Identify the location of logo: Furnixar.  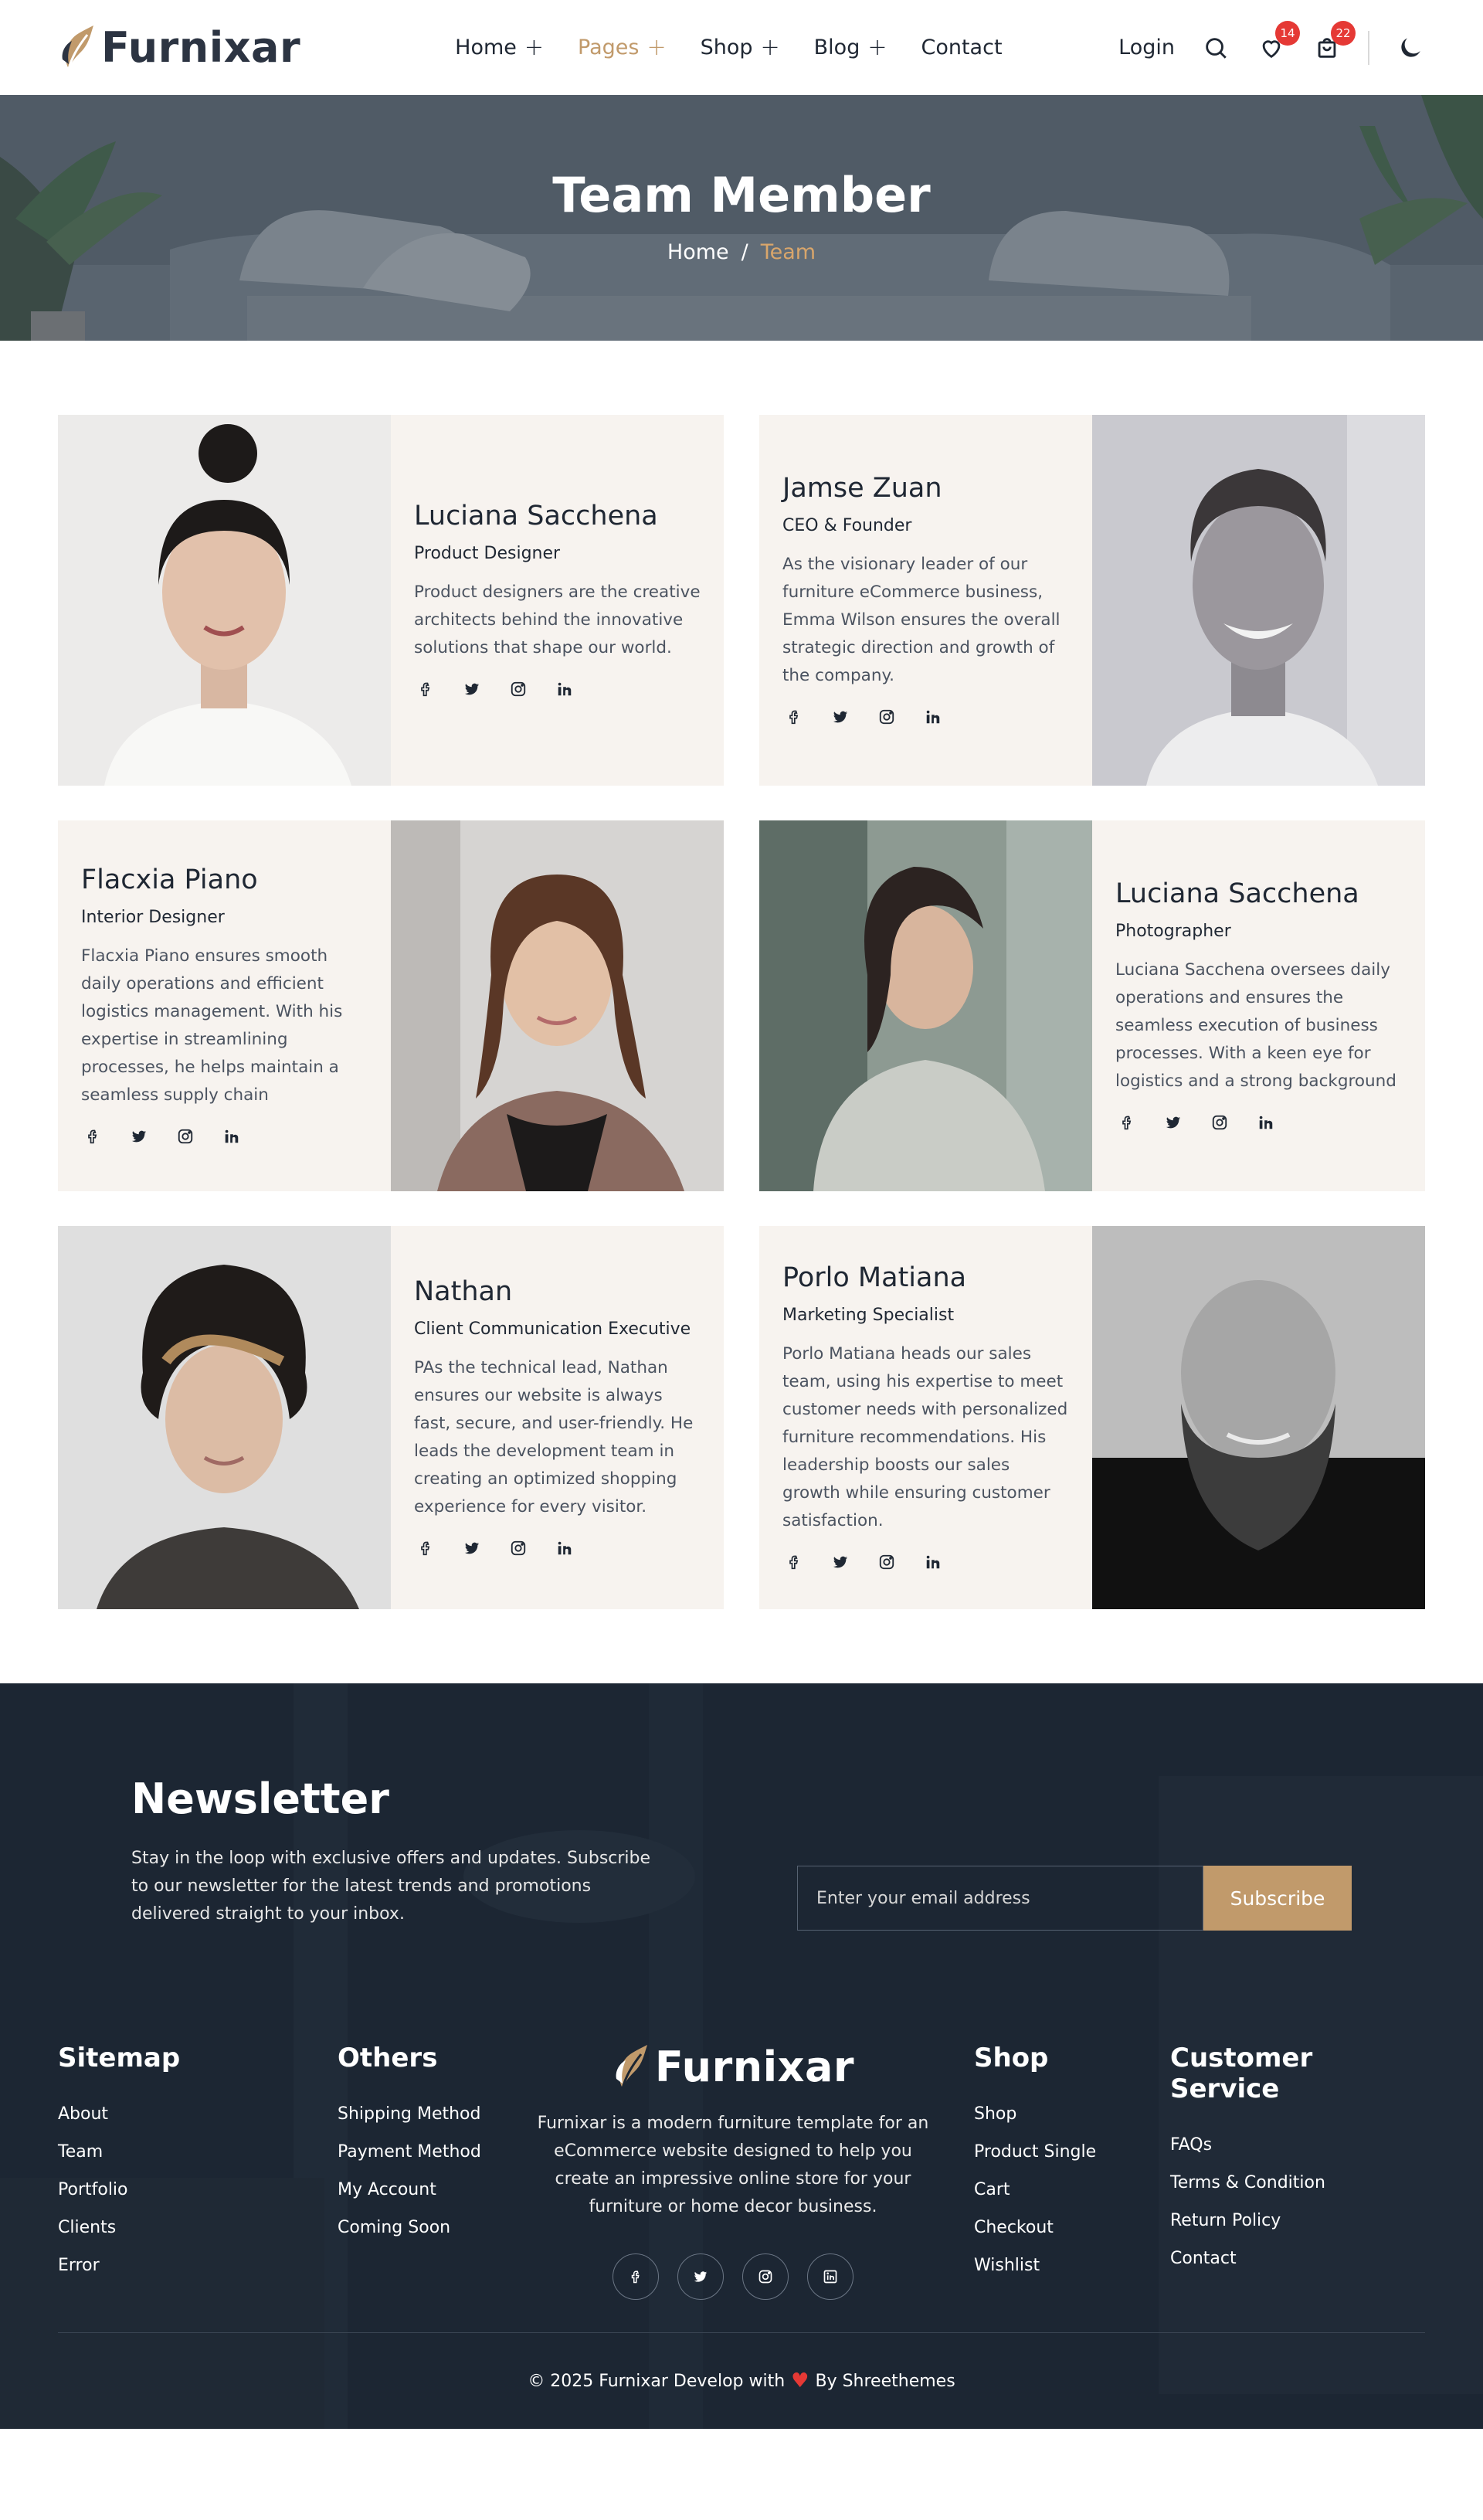
(179, 47).